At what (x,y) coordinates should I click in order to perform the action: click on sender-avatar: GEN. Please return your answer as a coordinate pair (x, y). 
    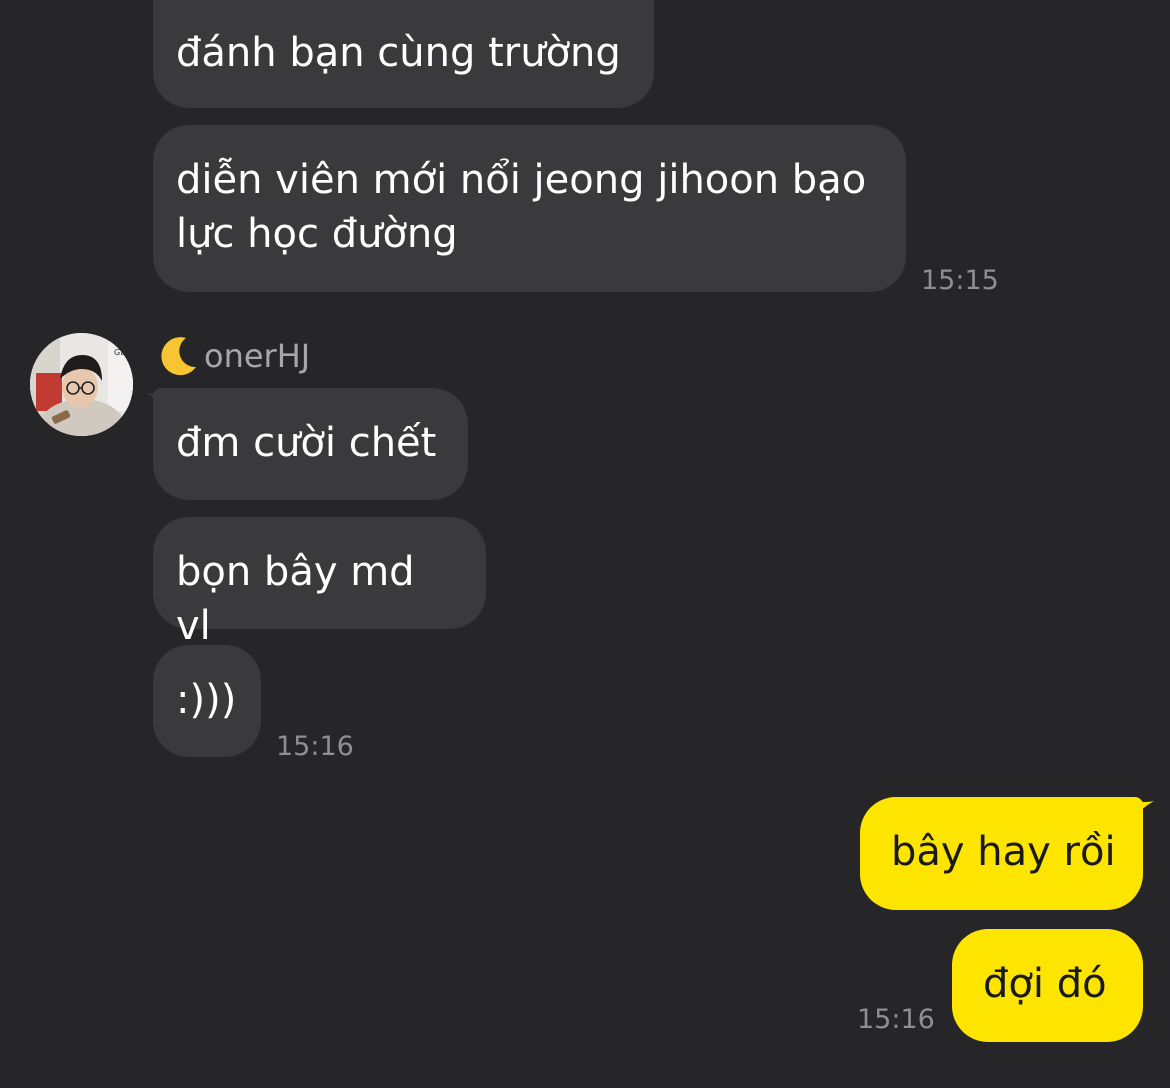
    Looking at the image, I should click on (81, 384).